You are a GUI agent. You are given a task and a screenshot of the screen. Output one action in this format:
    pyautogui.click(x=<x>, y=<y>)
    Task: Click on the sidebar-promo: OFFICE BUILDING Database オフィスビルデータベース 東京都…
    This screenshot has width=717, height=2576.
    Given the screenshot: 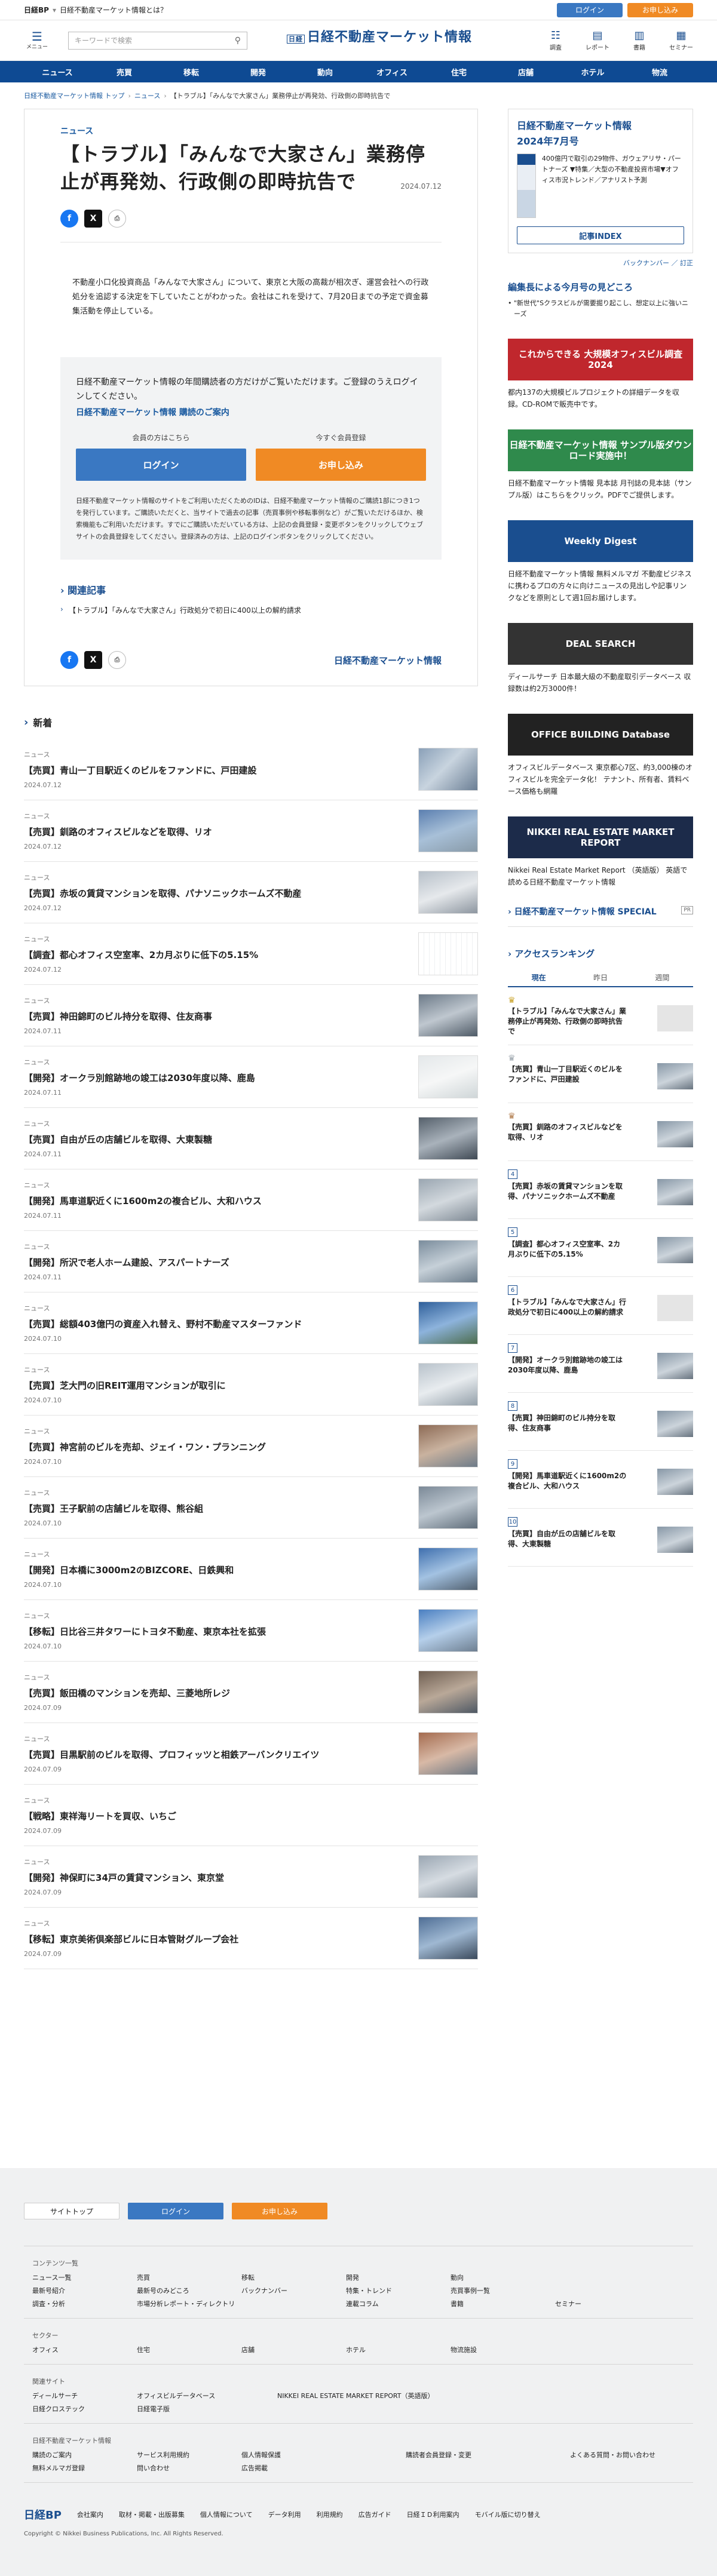 What is the action you would take?
    pyautogui.click(x=600, y=755)
    